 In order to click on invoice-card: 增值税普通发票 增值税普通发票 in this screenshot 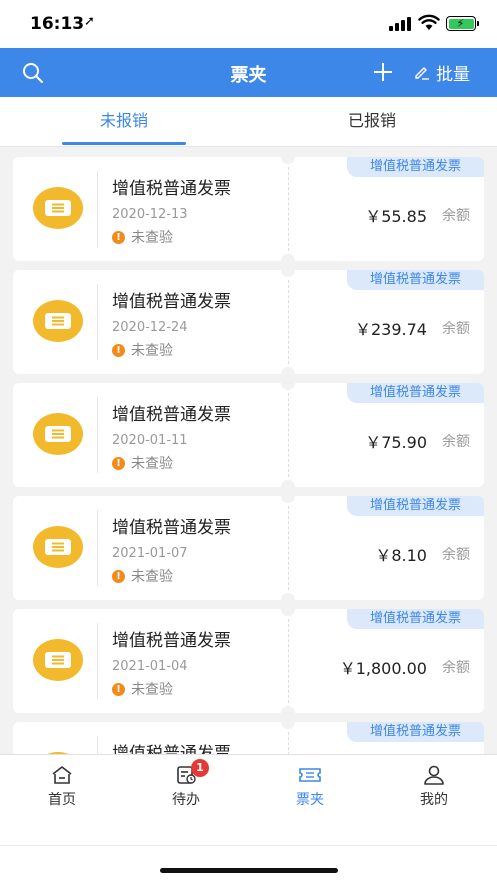, I will do `click(248, 734)`.